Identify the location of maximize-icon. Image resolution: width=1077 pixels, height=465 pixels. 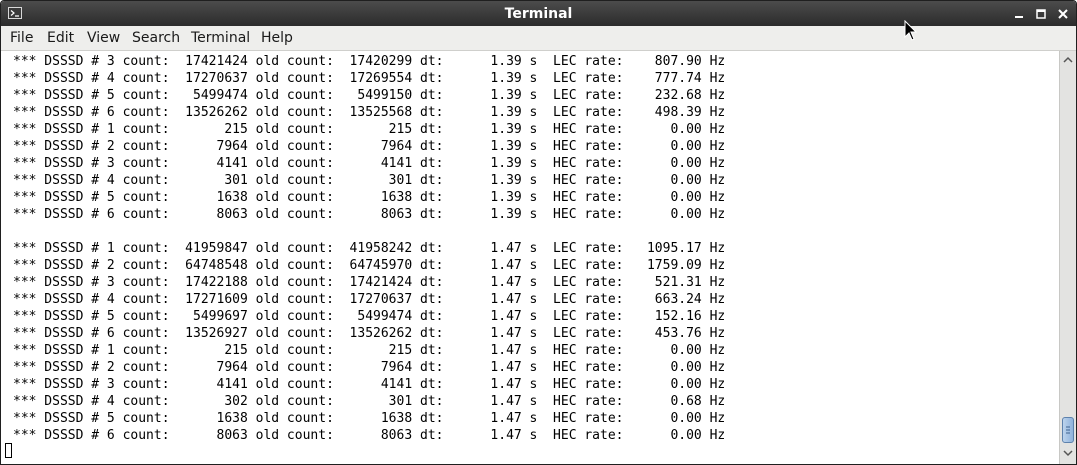
(1041, 14).